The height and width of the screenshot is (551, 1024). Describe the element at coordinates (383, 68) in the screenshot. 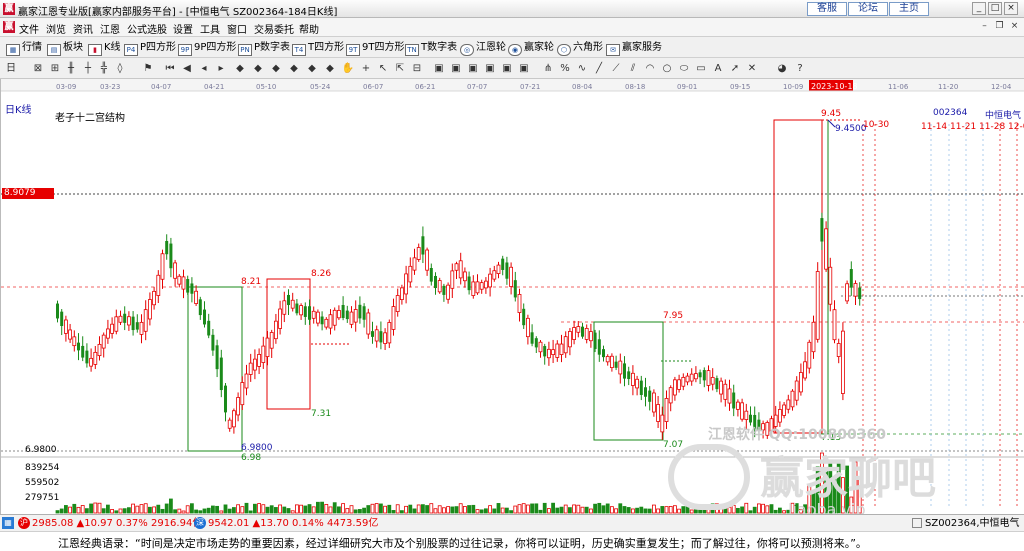

I see `pointer-icon: ↖` at that location.